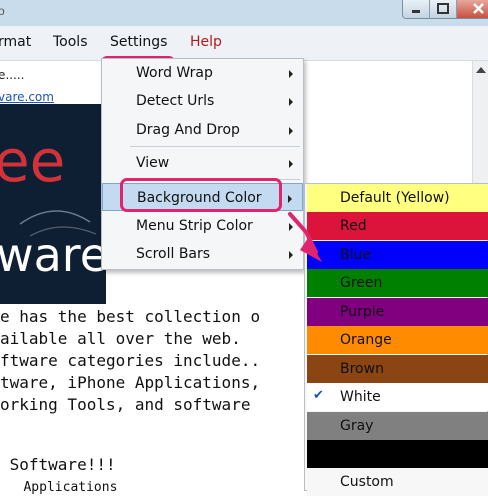 This screenshot has height=496, width=488. What do you see at coordinates (53, 204) in the screenshot?
I see `logo-image: ee ware` at bounding box center [53, 204].